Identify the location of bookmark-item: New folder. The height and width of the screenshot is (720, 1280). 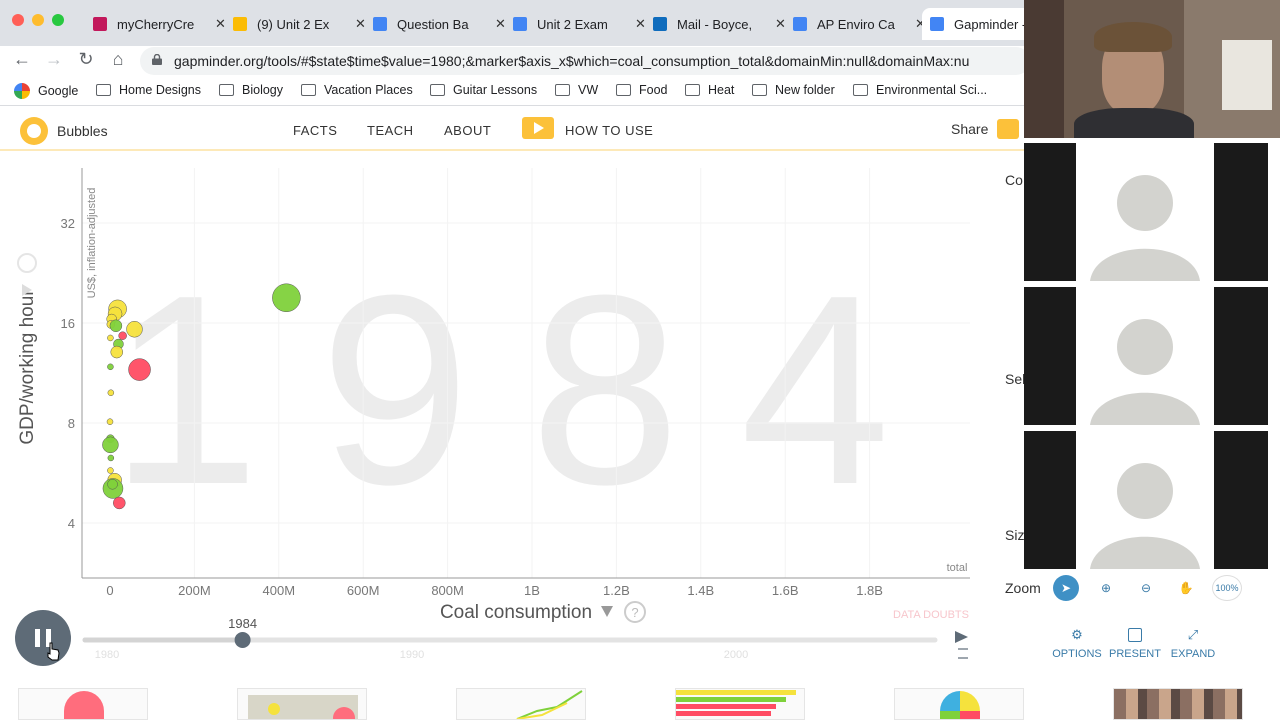
(793, 90).